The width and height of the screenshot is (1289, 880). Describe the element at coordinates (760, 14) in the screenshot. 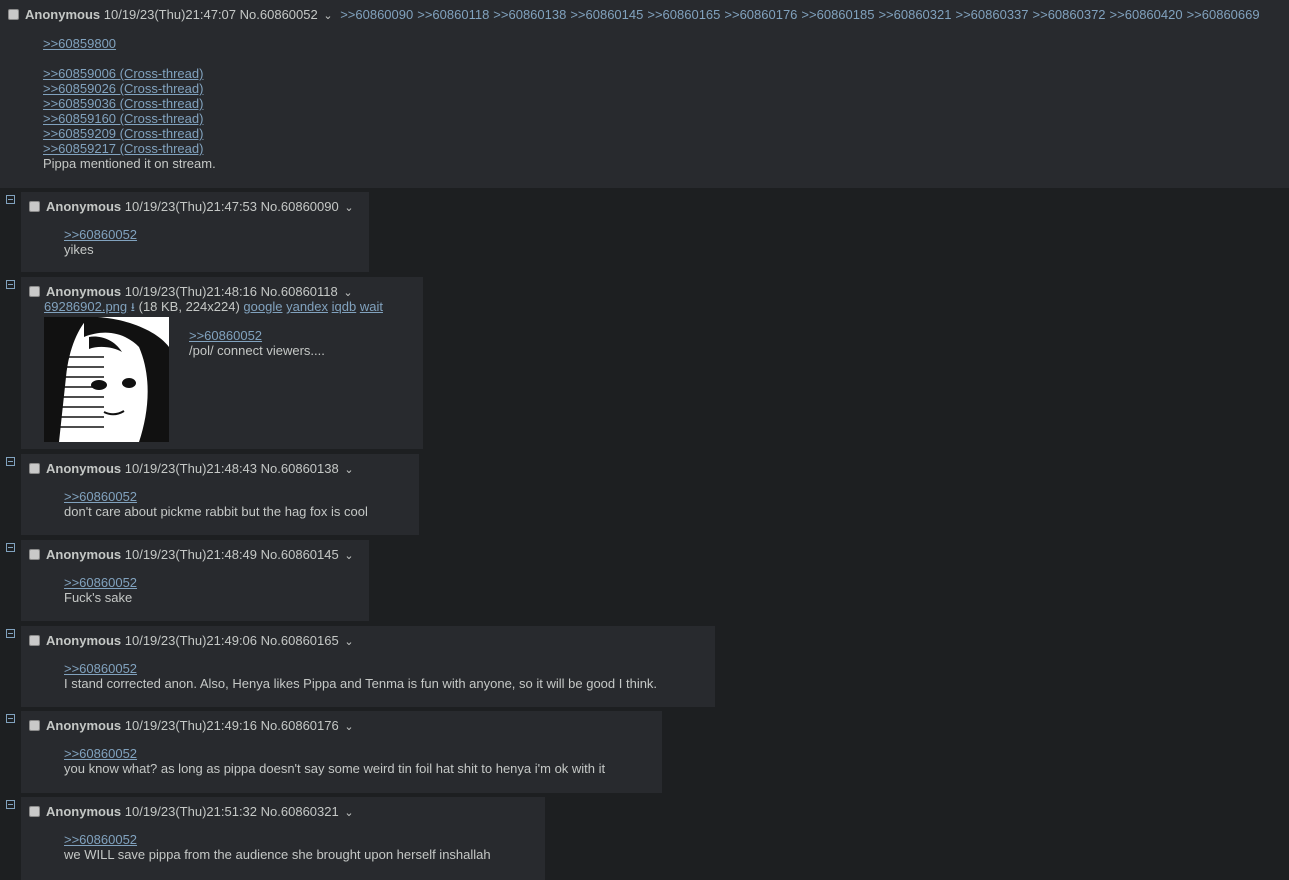

I see `backlink: >>60860176` at that location.